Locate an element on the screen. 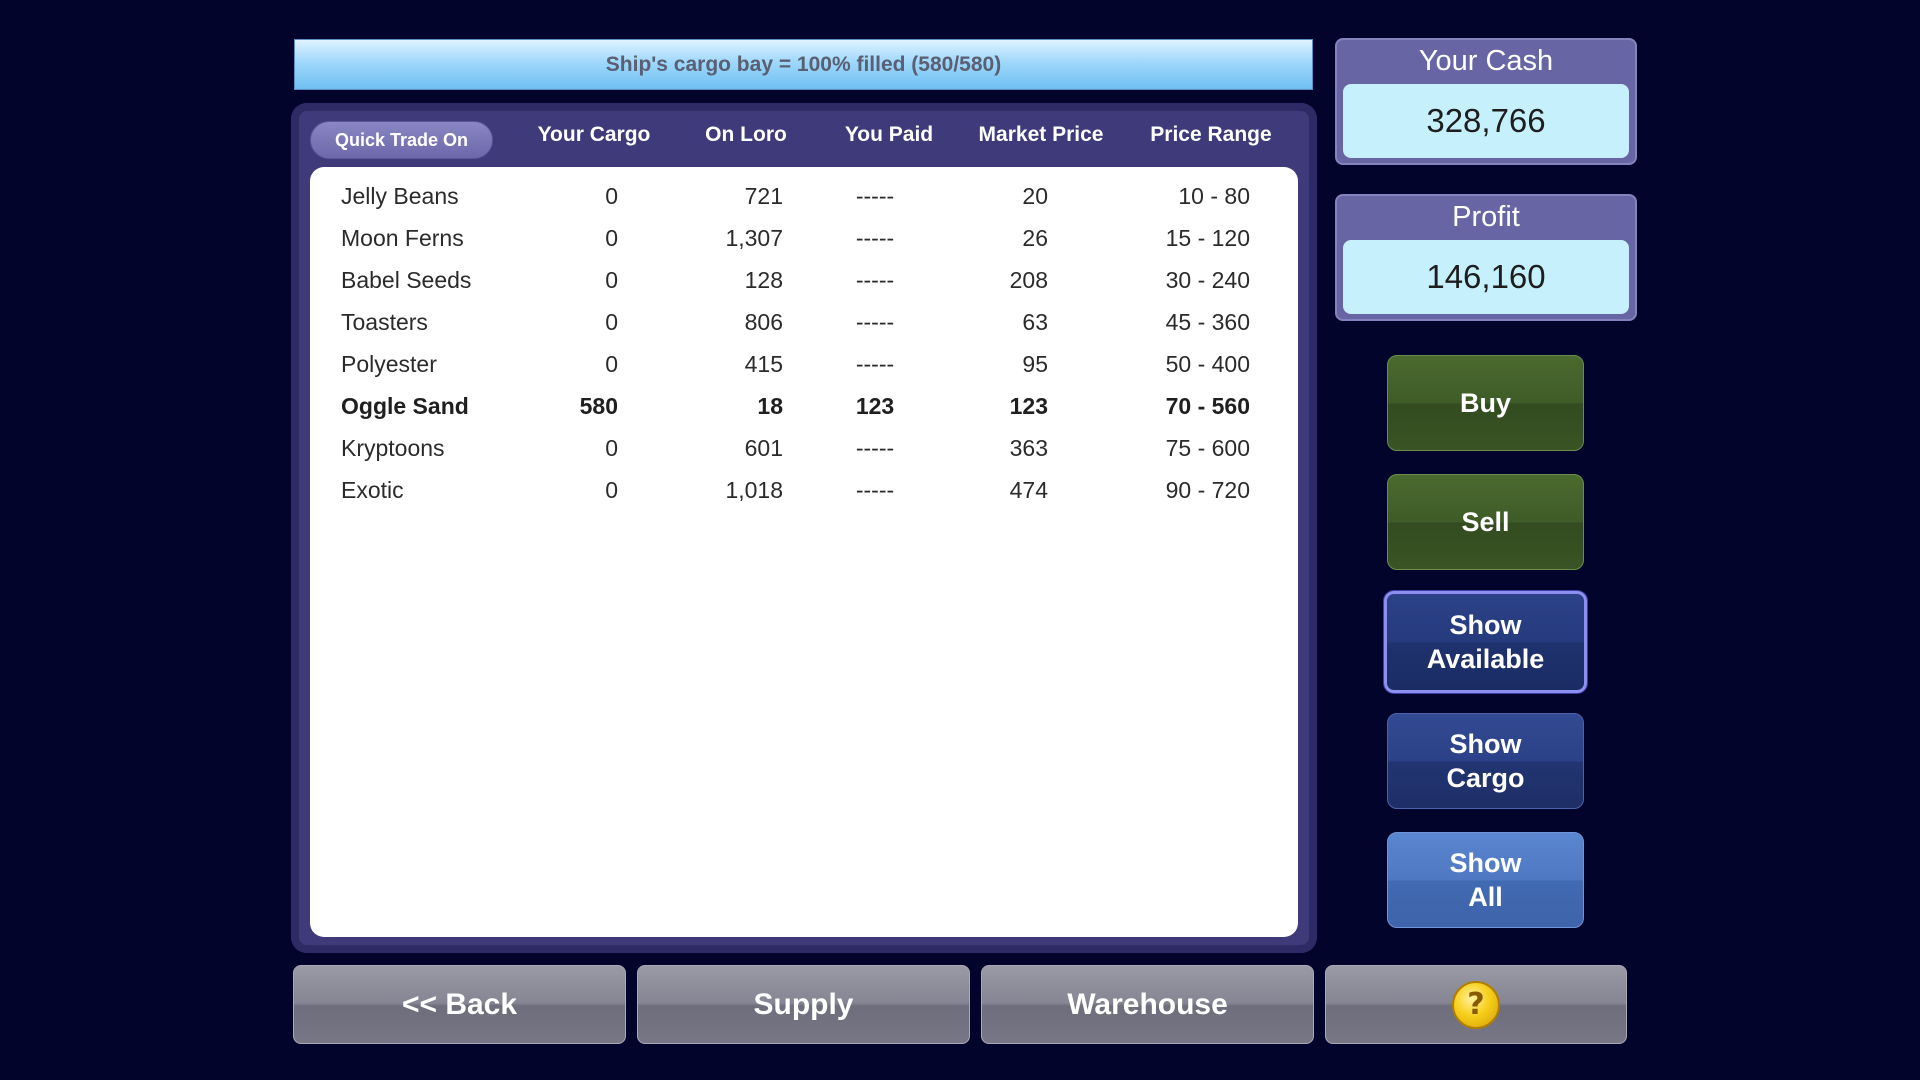 The height and width of the screenshot is (1080, 1920). item-you-paid: 123 is located at coordinates (875, 406).